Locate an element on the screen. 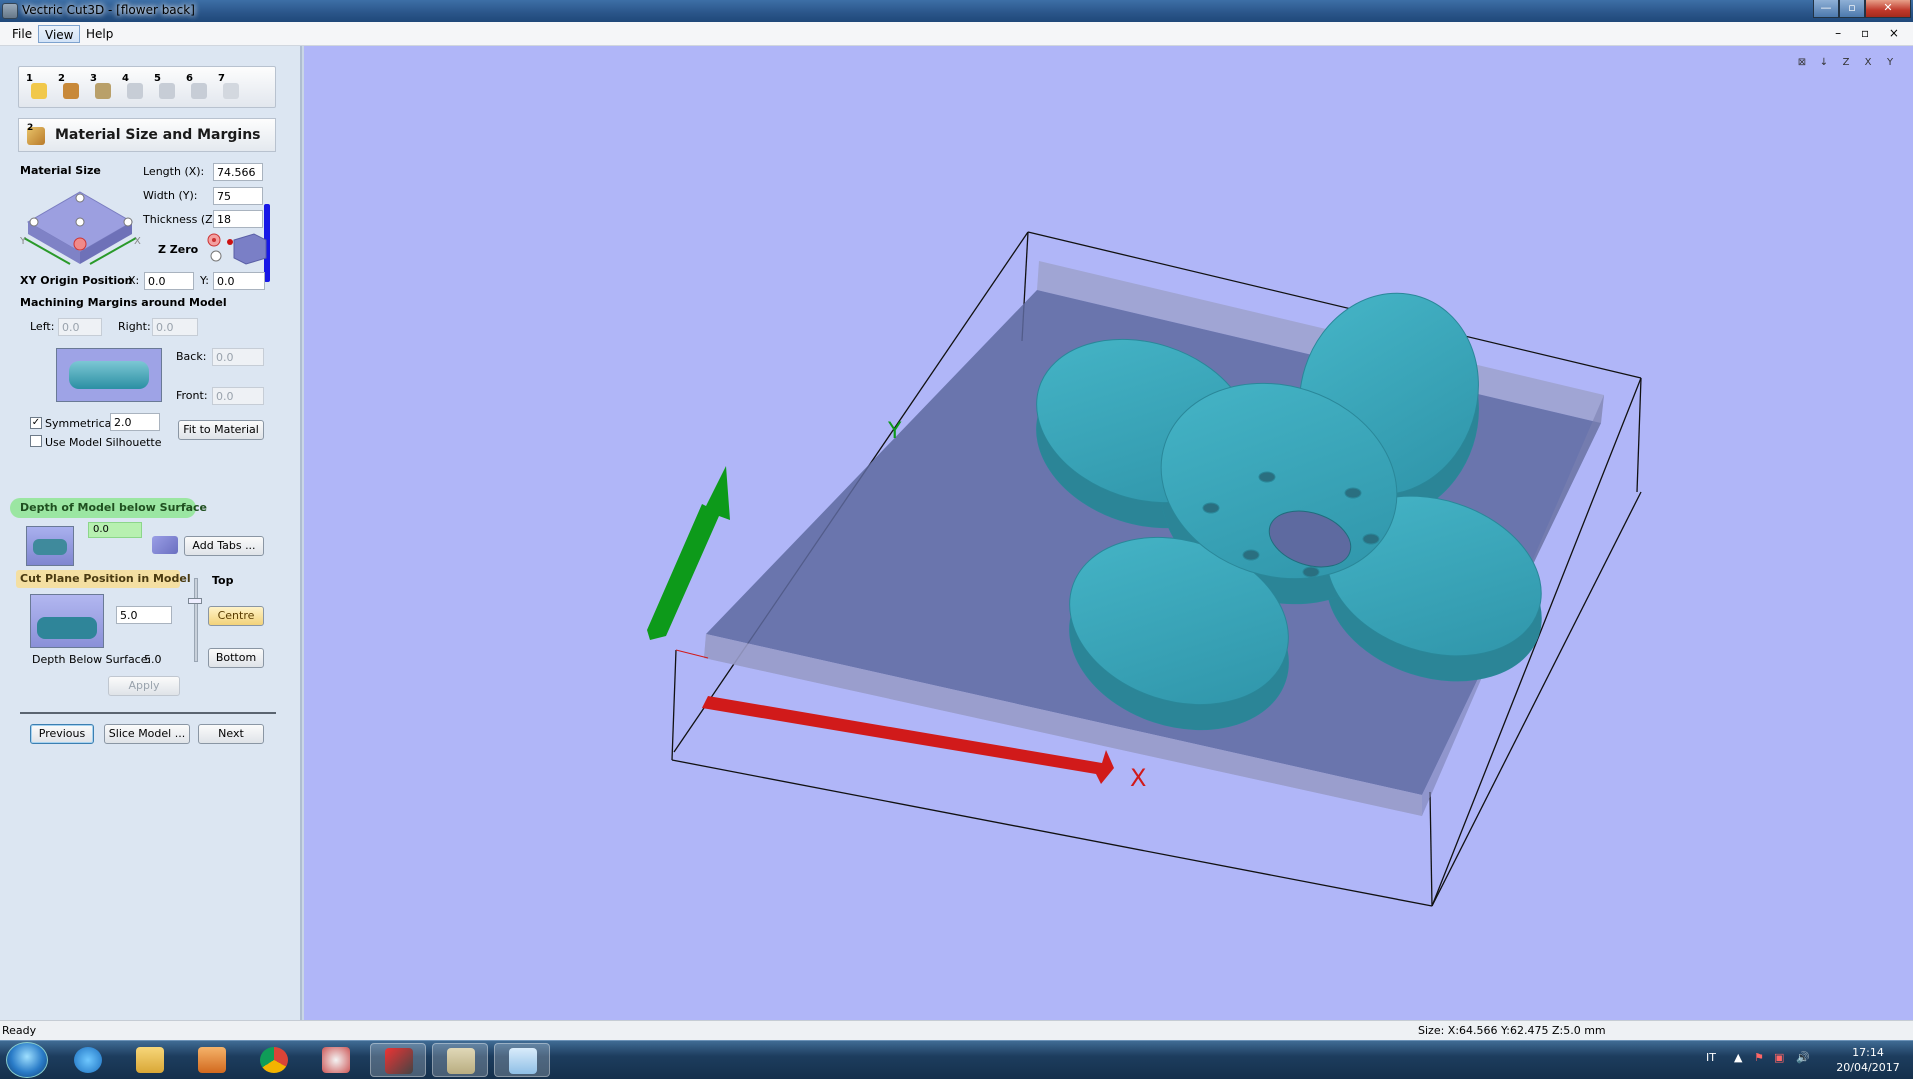 The width and height of the screenshot is (1913, 1079). step-5-button: 5 is located at coordinates (164, 87).